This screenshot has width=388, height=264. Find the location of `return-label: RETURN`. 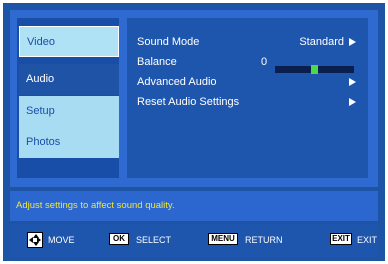

return-label: RETURN is located at coordinates (264, 240).